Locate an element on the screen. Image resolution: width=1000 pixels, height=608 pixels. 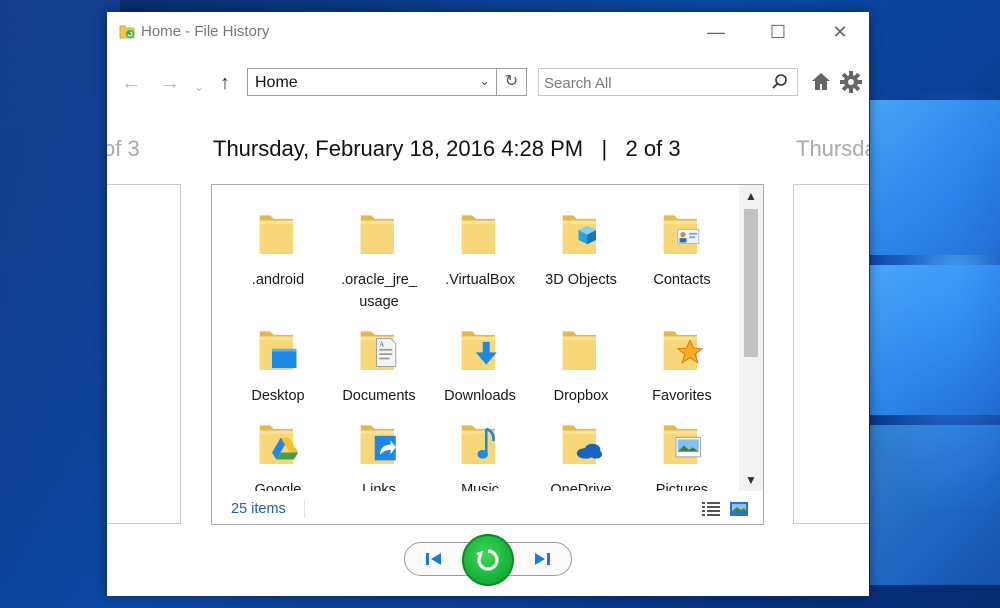
file-item: Dropbox is located at coordinates (581, 359).